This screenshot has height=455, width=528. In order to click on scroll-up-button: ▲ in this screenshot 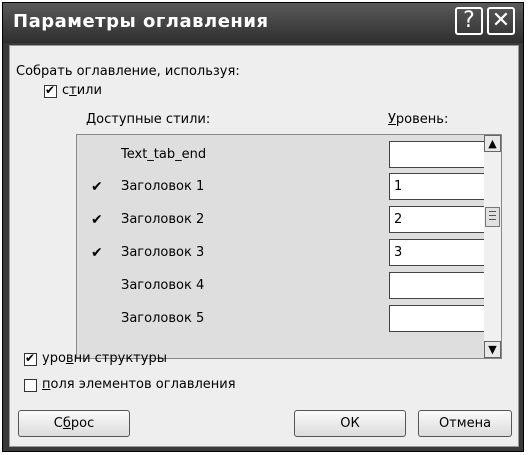, I will do `click(492, 143)`.